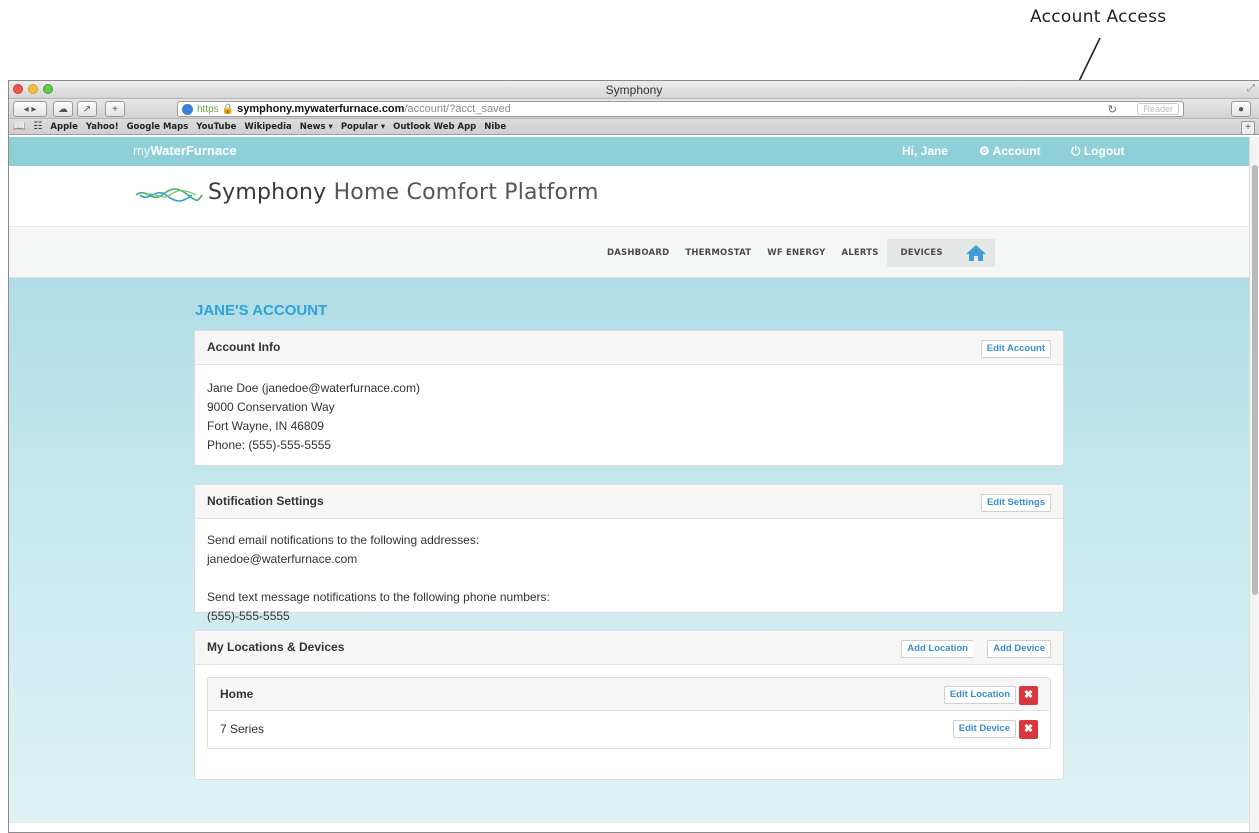  I want to click on url-scheme: https, so click(208, 109).